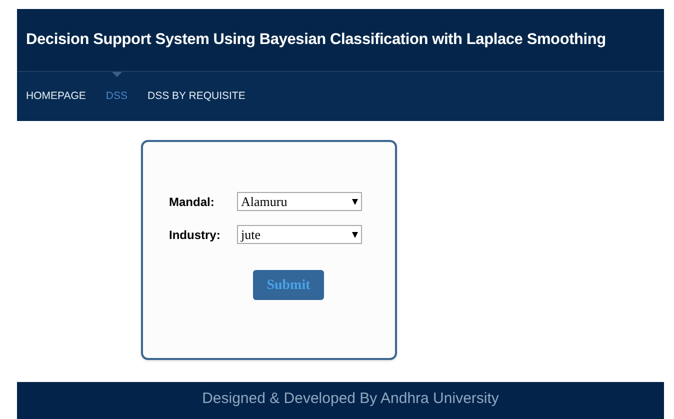  I want to click on field-label: Mandal:, so click(192, 202).